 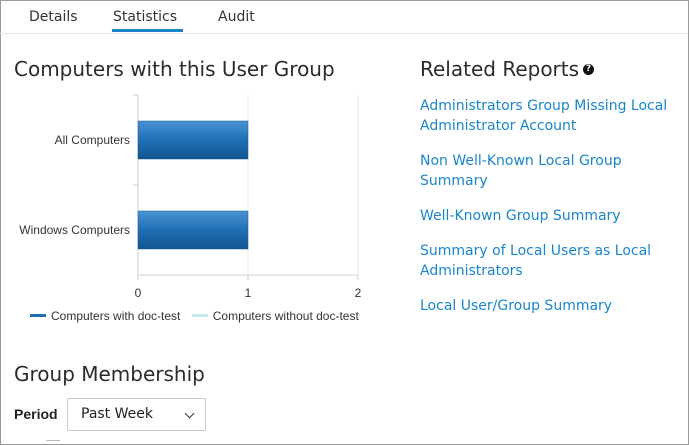 I want to click on report-link-non-well-known-summary: Non Well-Known Local Group Summary, so click(x=552, y=171).